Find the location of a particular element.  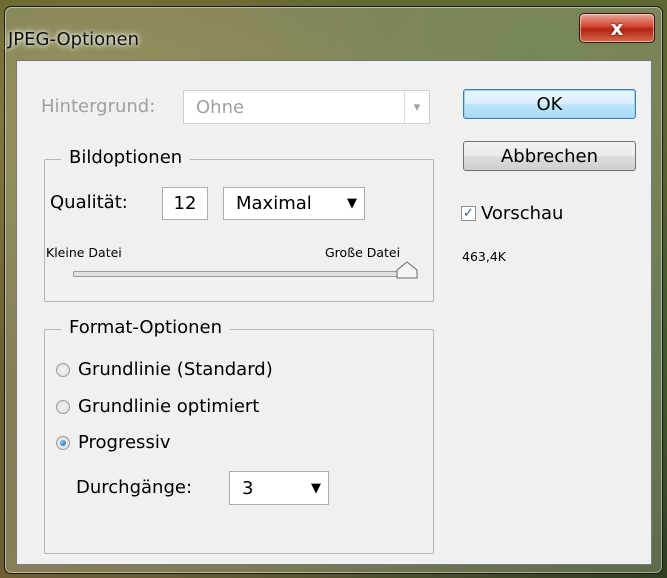

checkmark-icon: ✓ is located at coordinates (468, 213).